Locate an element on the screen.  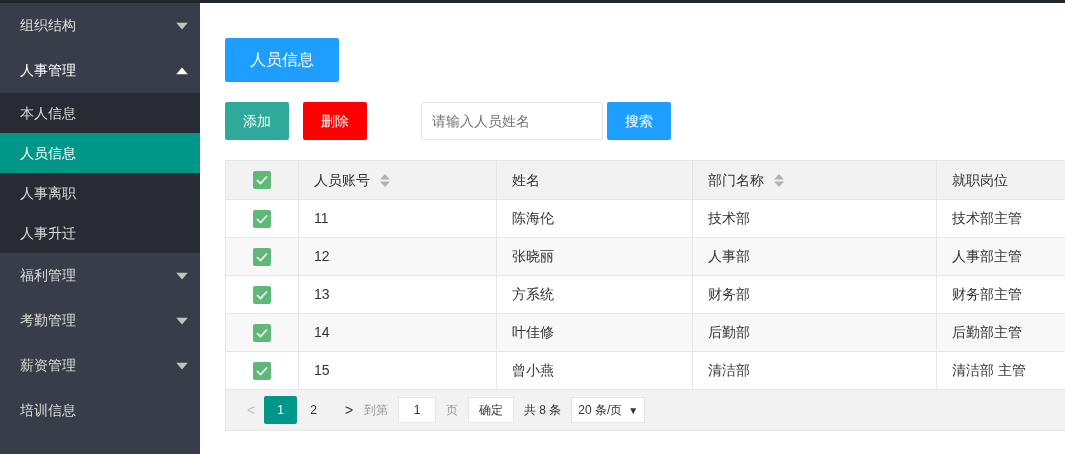
page-number-field: 1 is located at coordinates (417, 410).